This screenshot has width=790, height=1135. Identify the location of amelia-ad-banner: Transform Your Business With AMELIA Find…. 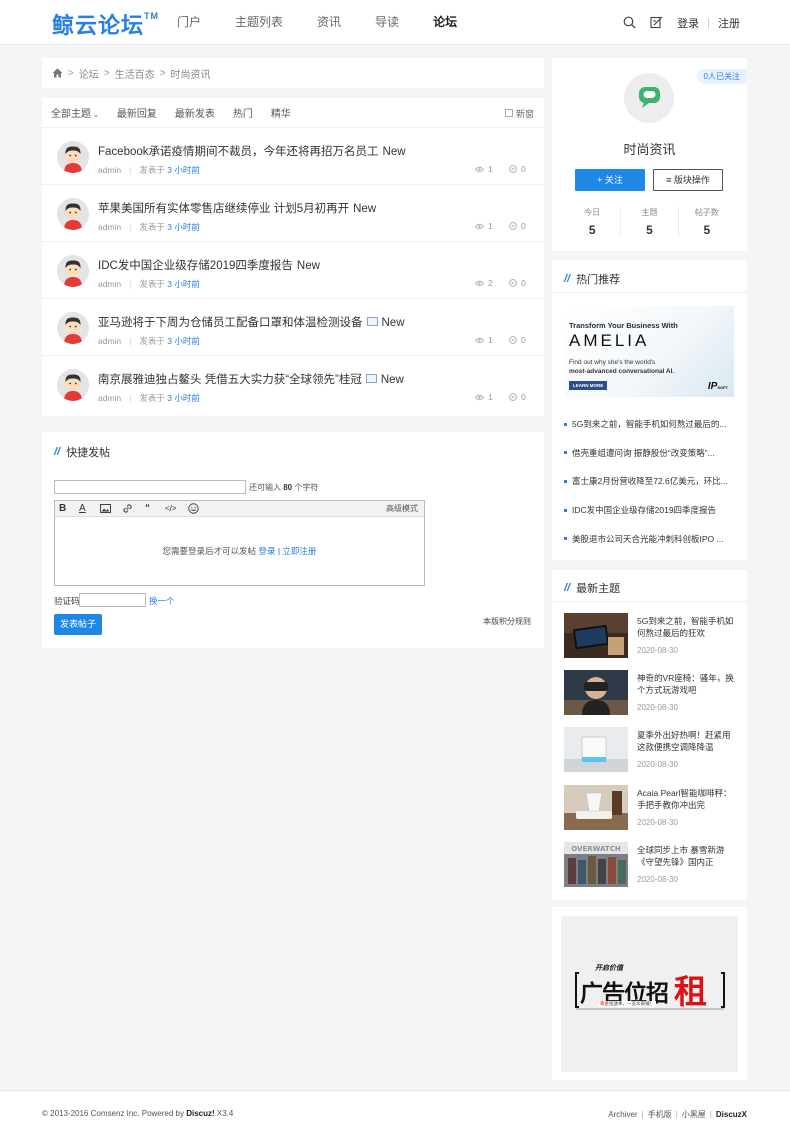
(649, 351).